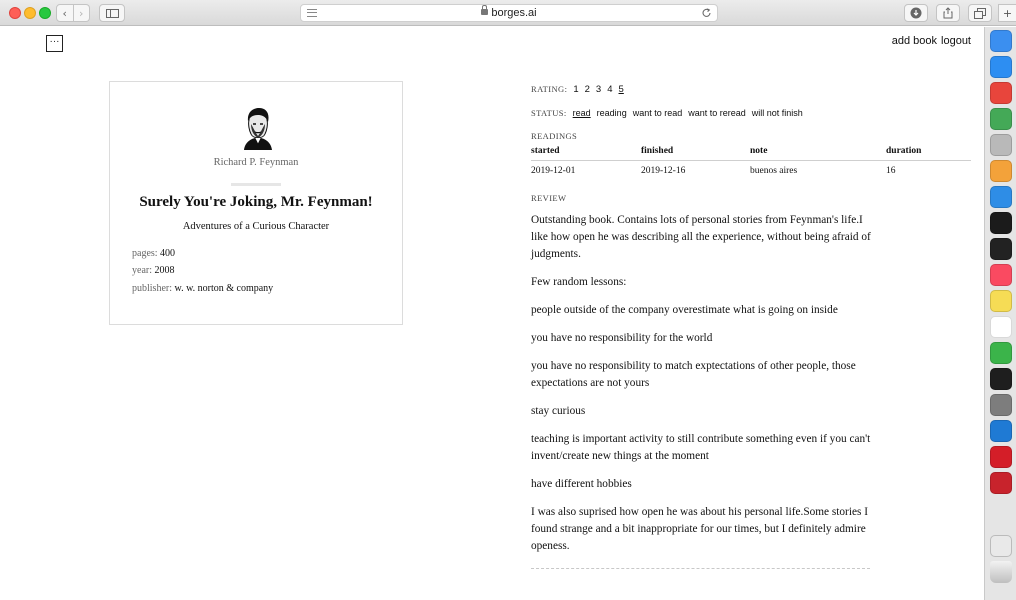 This screenshot has width=1016, height=600. Describe the element at coordinates (818, 153) in the screenshot. I see `column-header-note: note` at that location.